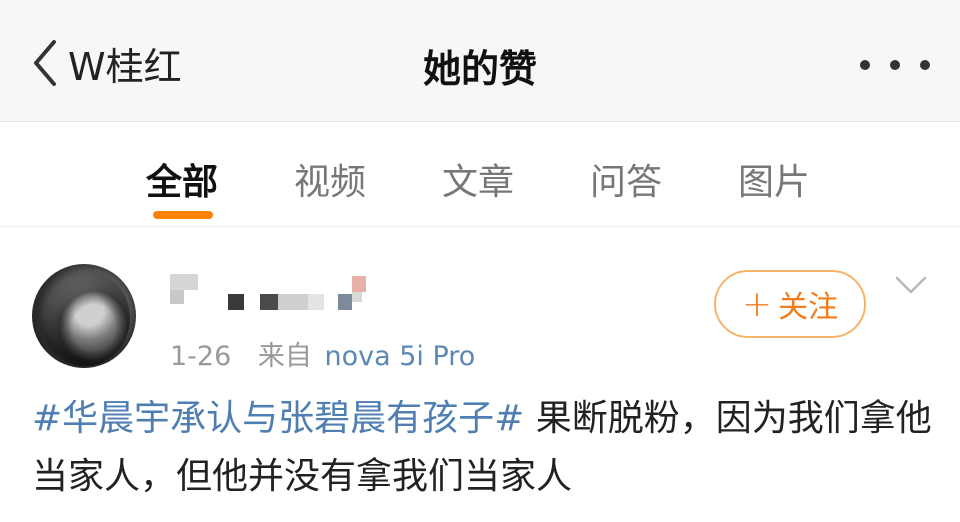 Image resolution: width=960 pixels, height=522 pixels. I want to click on tab-all: 全部, so click(182, 179).